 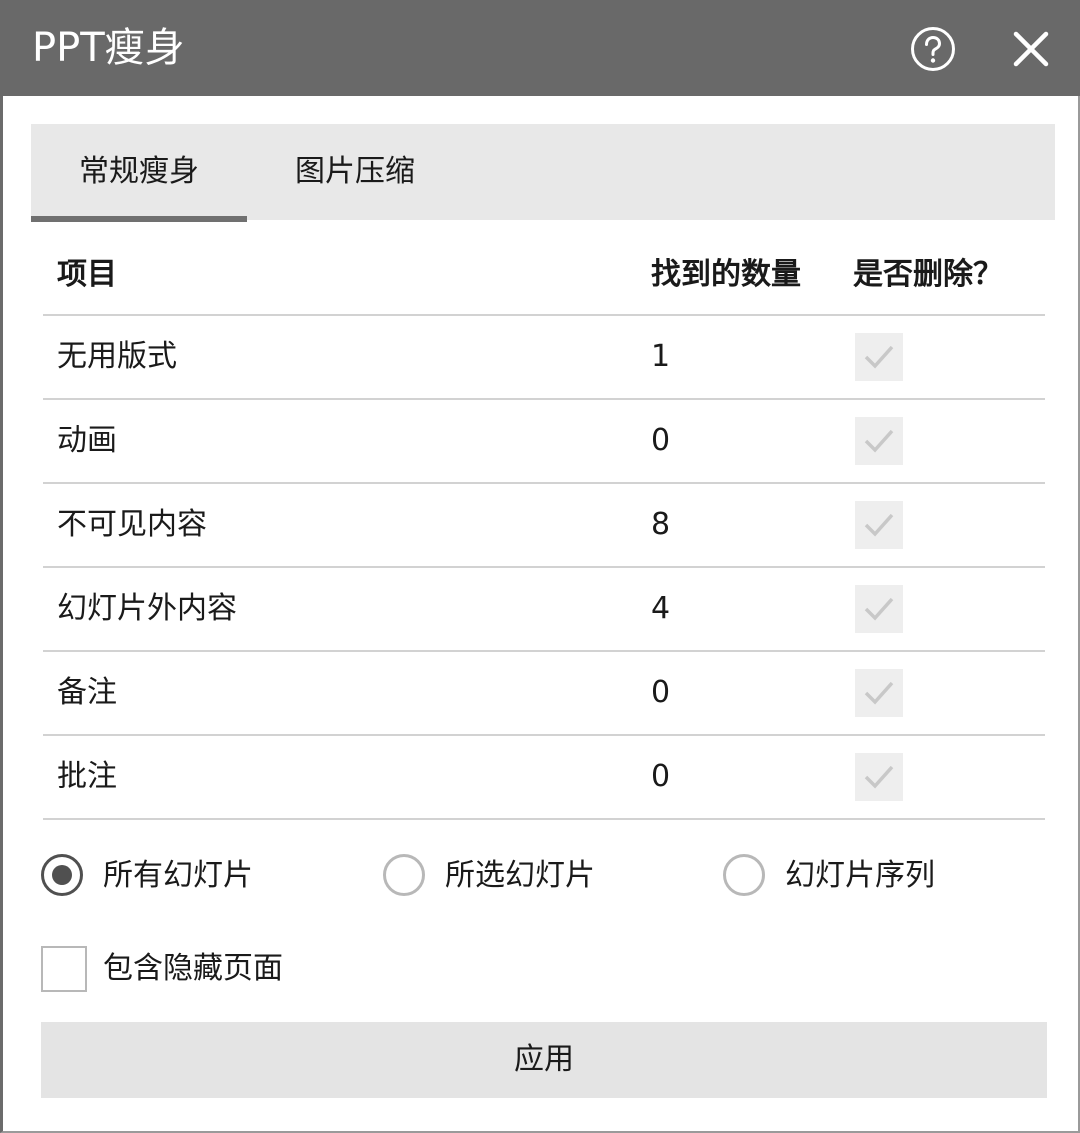 I want to click on table-row: 不可见内容 8, so click(x=544, y=526).